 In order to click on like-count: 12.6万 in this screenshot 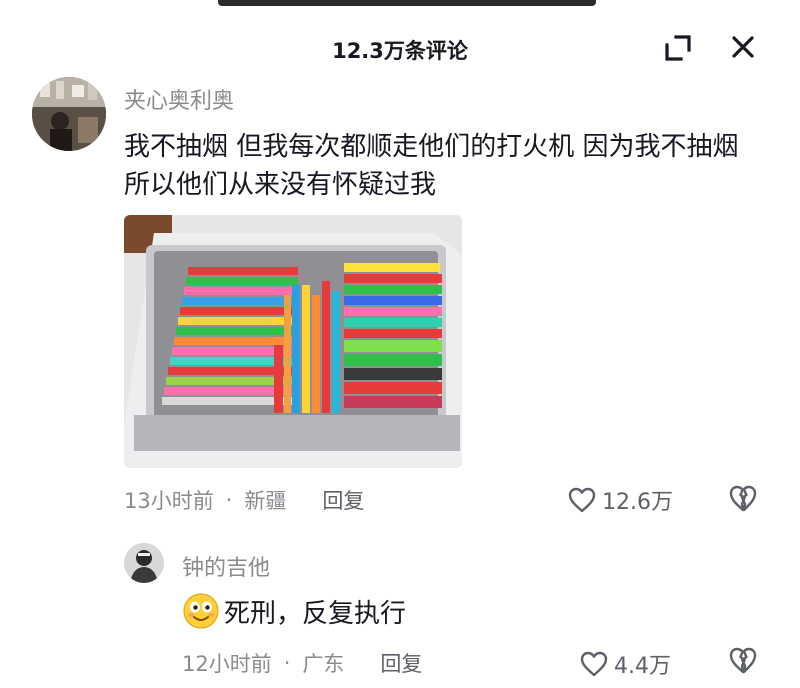, I will do `click(637, 502)`.